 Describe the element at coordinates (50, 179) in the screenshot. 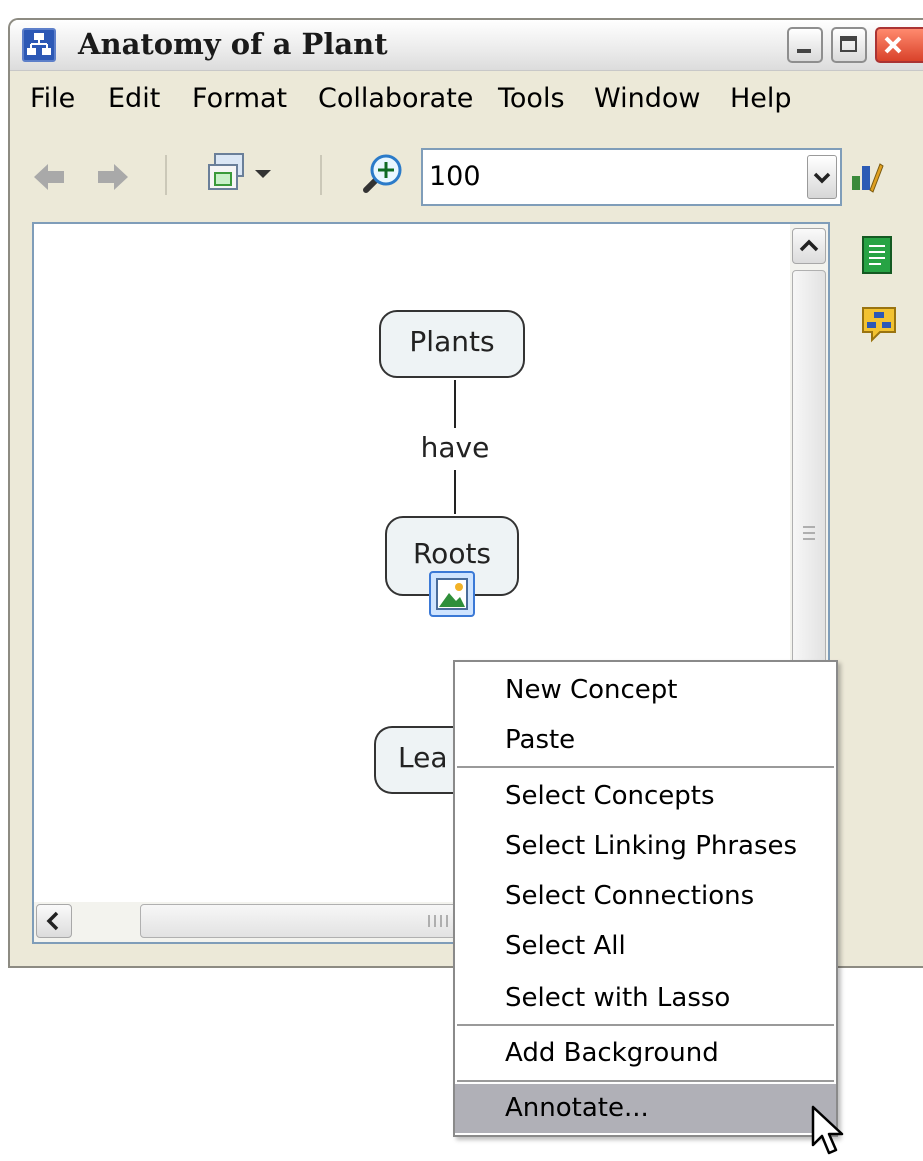

I see `back-arrow-icon` at that location.